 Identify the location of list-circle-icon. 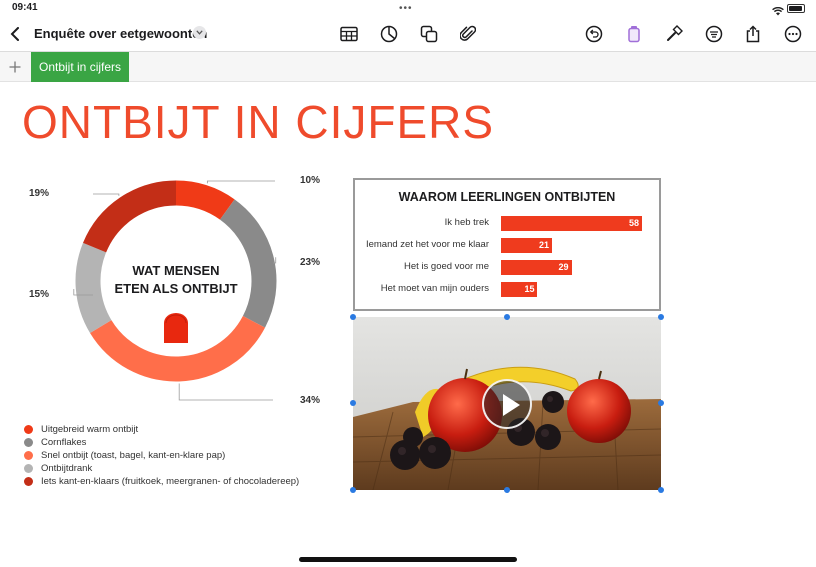
(714, 34).